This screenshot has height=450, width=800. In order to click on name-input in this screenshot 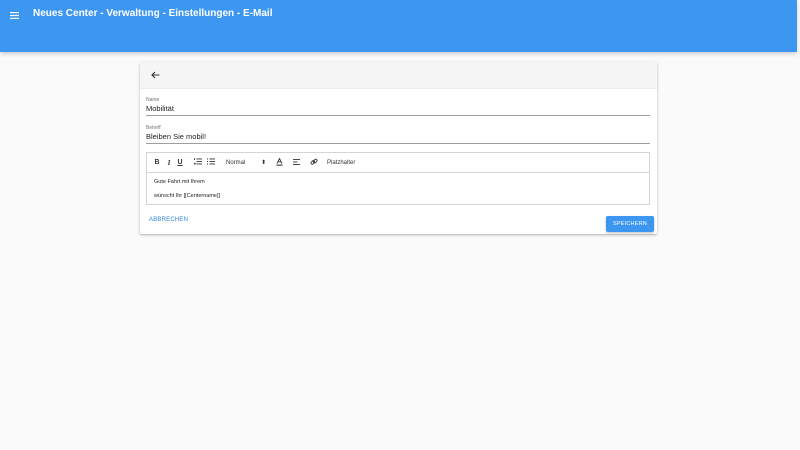, I will do `click(398, 109)`.